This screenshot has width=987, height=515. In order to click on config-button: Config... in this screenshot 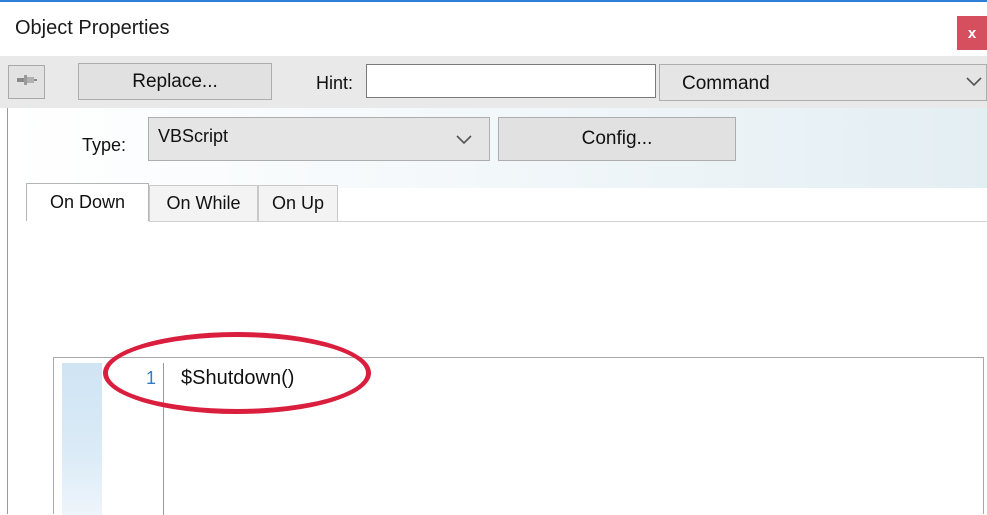, I will do `click(617, 139)`.